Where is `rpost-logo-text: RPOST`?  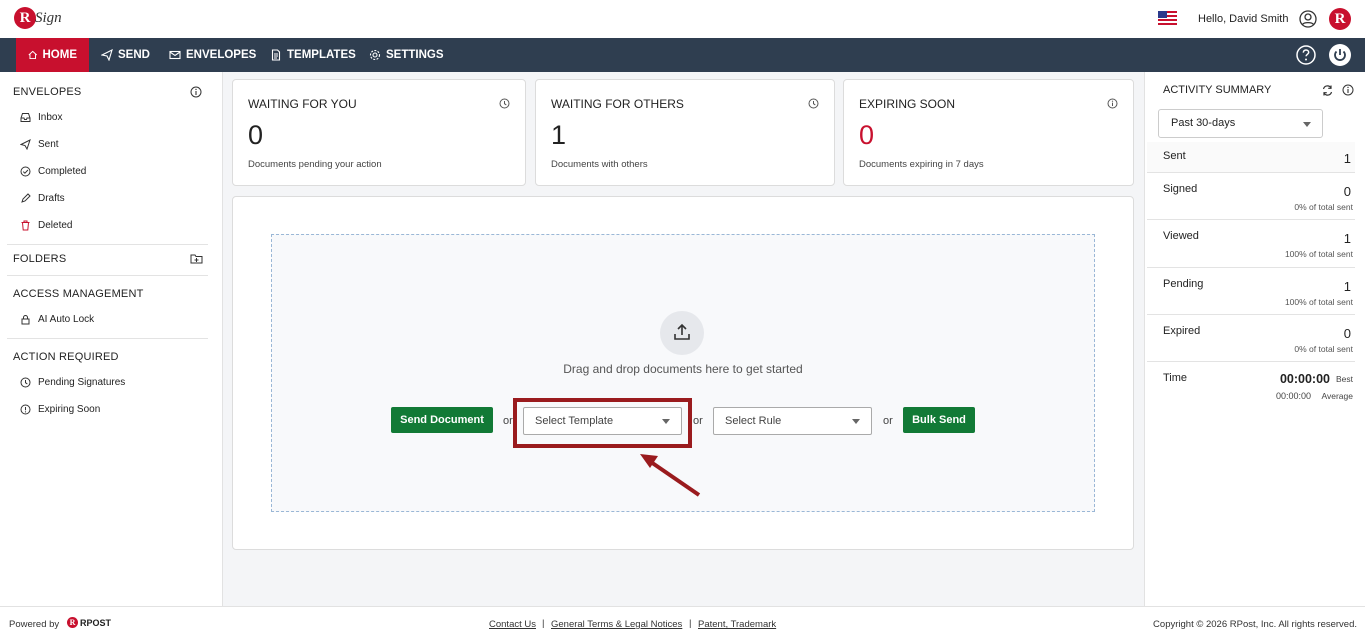
rpost-logo-text: RPOST is located at coordinates (96, 622).